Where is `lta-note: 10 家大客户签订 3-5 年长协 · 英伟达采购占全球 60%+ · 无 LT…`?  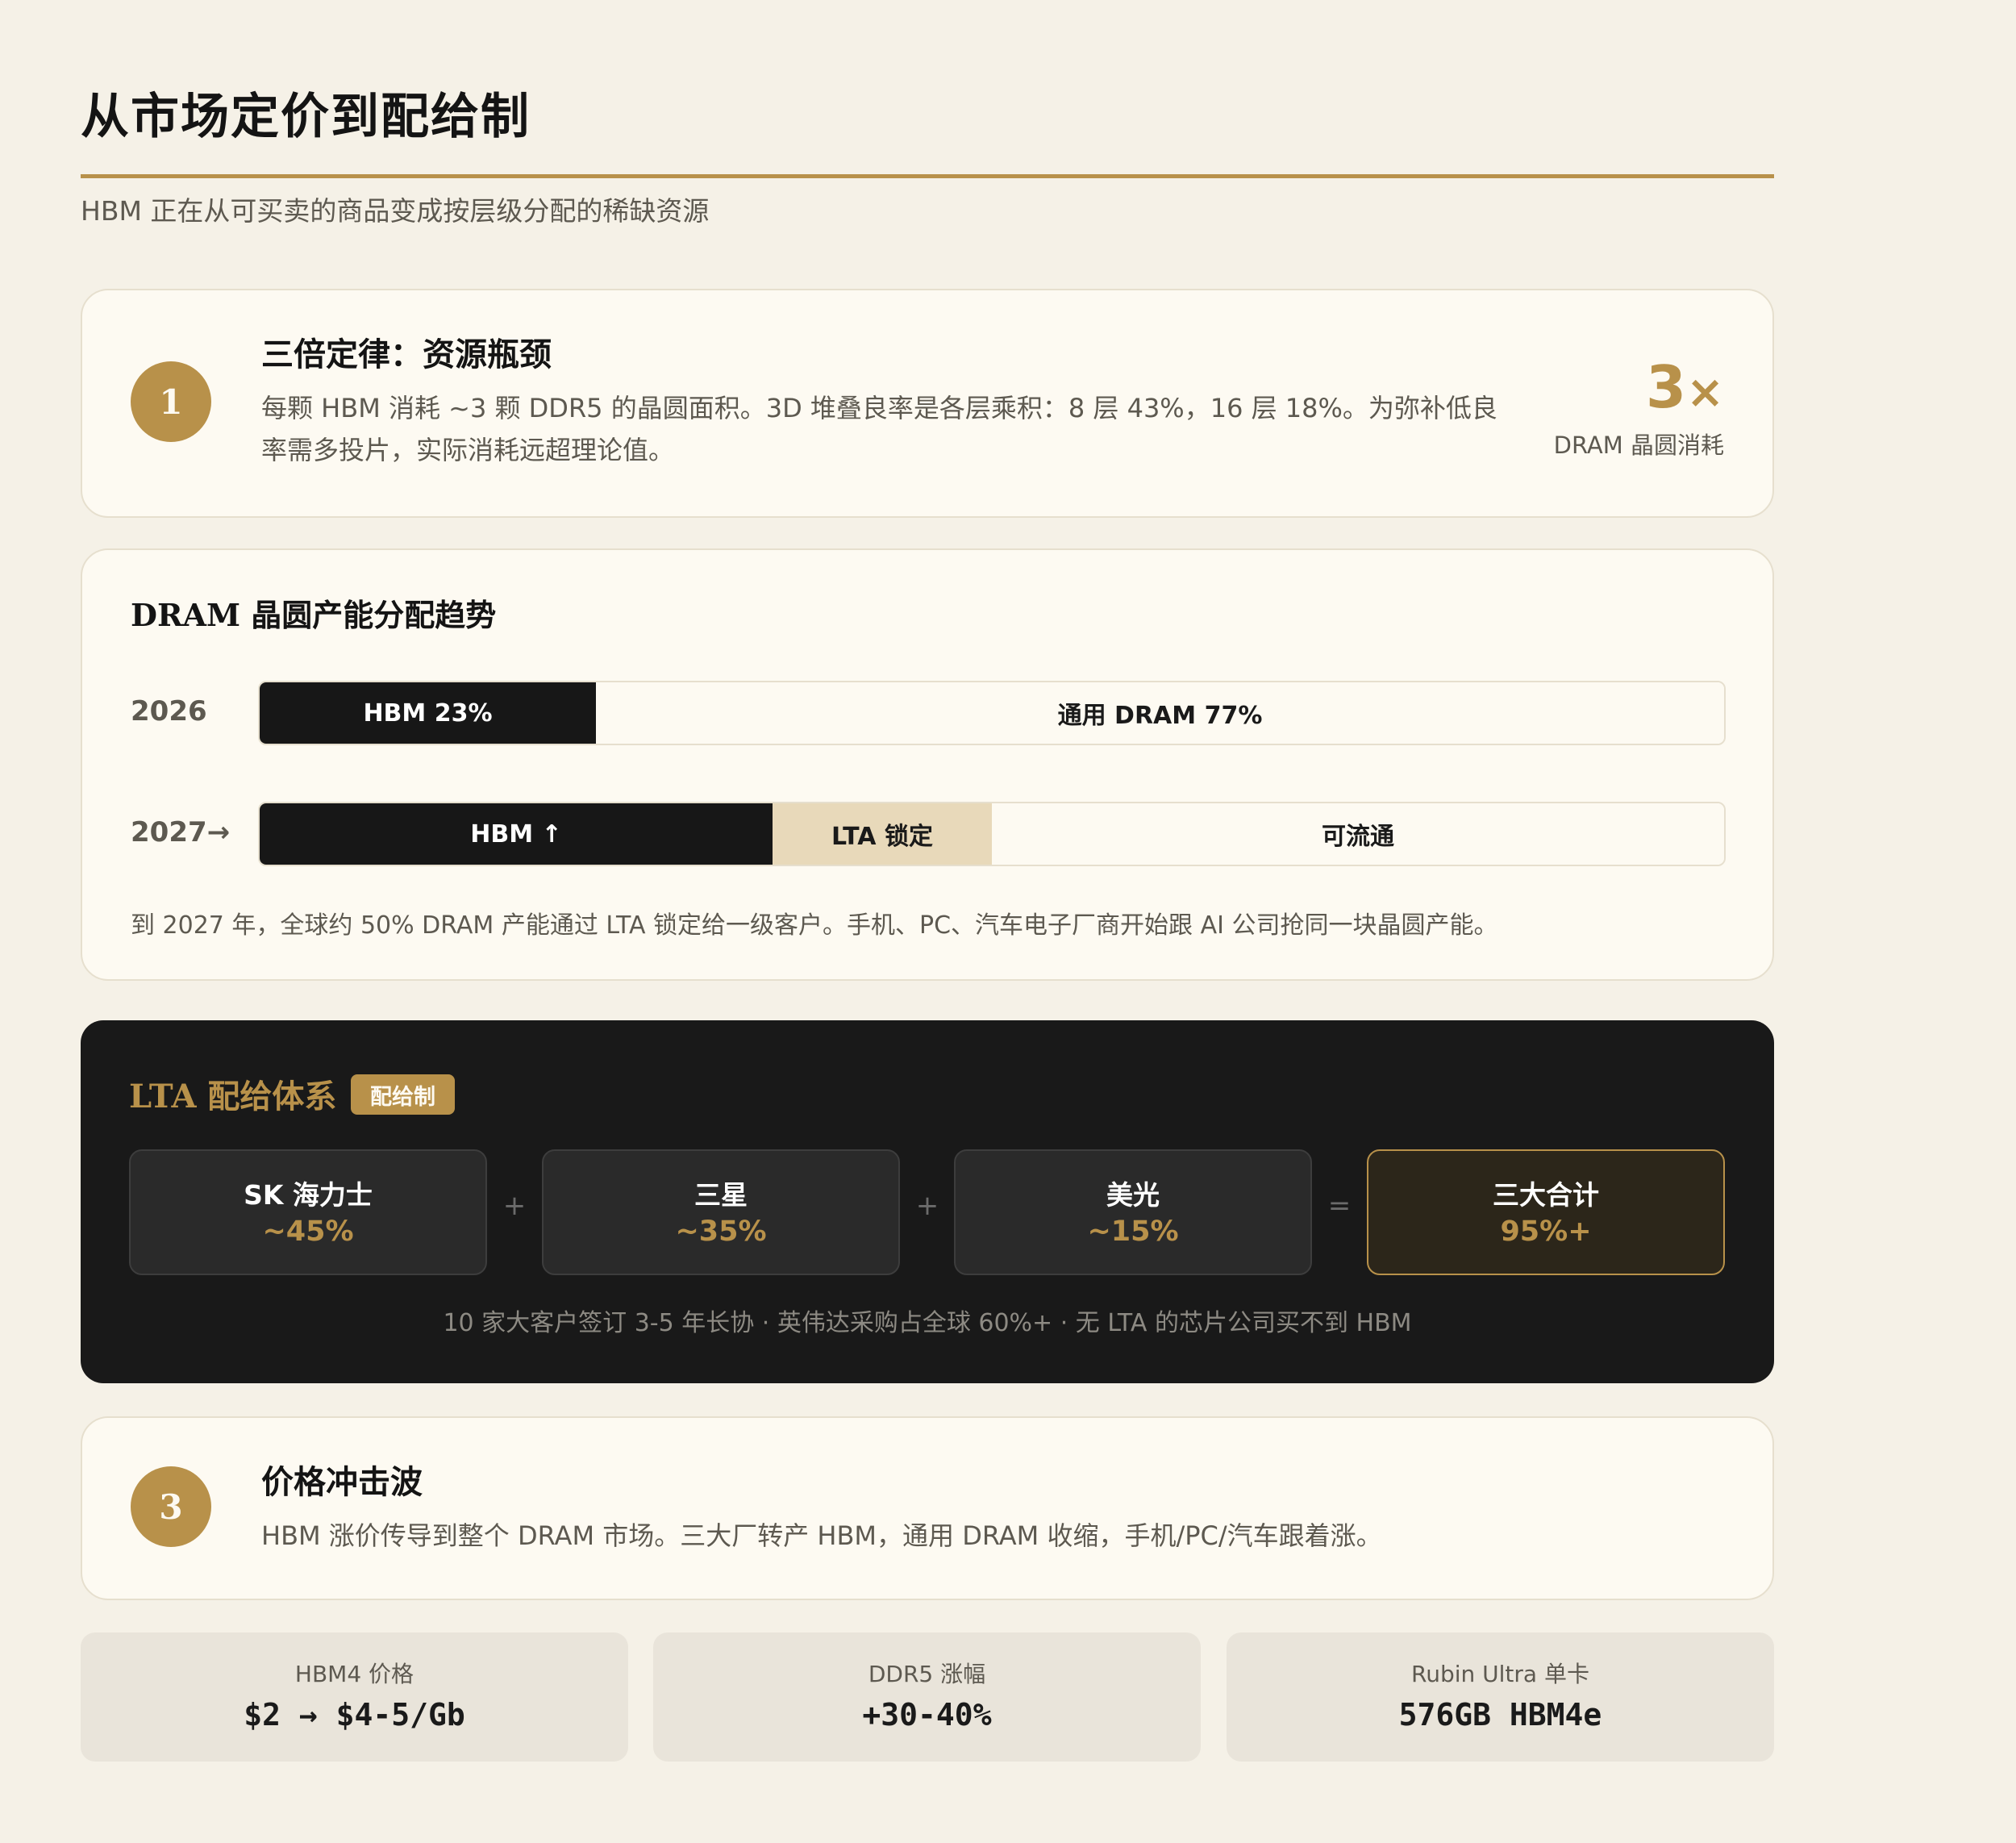
lta-note: 10 家大客户签订 3-5 年长协 · 英伟达采购占全球 60%+ · 无 LT… is located at coordinates (927, 1323).